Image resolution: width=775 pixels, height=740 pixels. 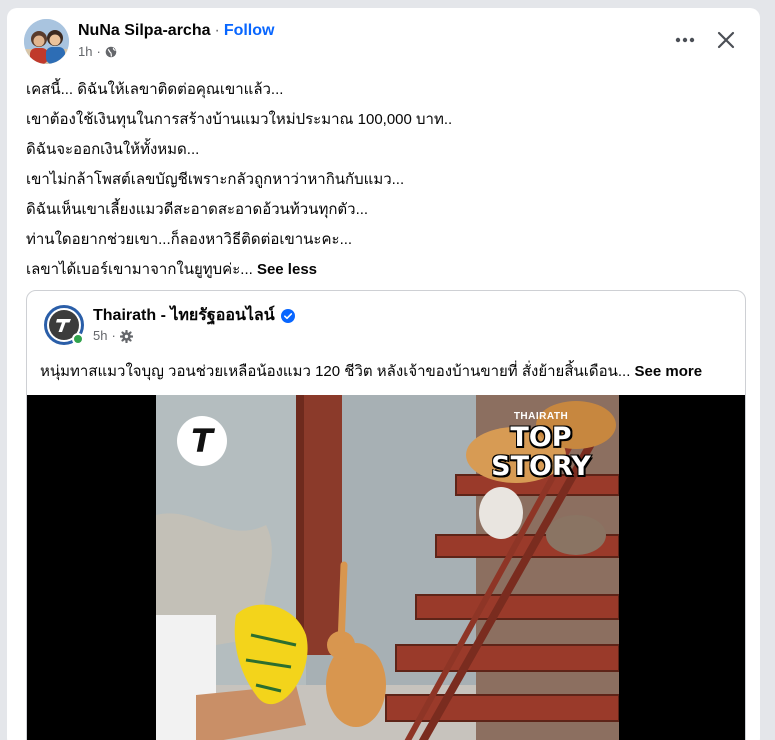 I want to click on brand-letter: T, so click(x=202, y=441).